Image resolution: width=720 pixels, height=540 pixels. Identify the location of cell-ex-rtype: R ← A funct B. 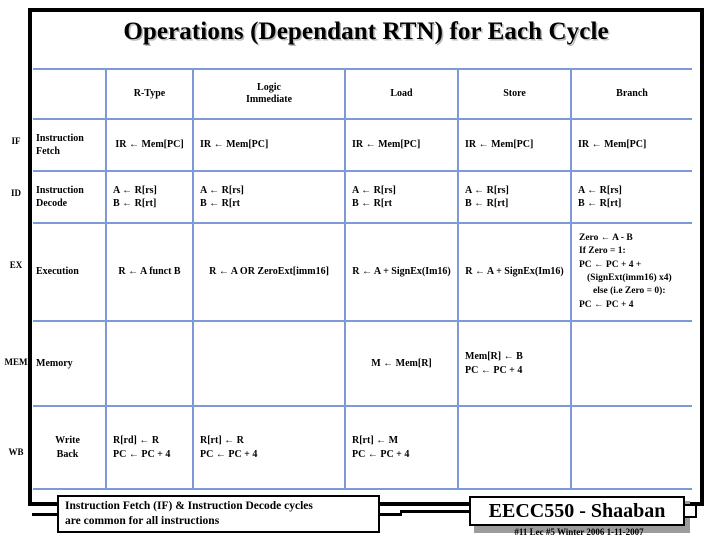
(149, 272).